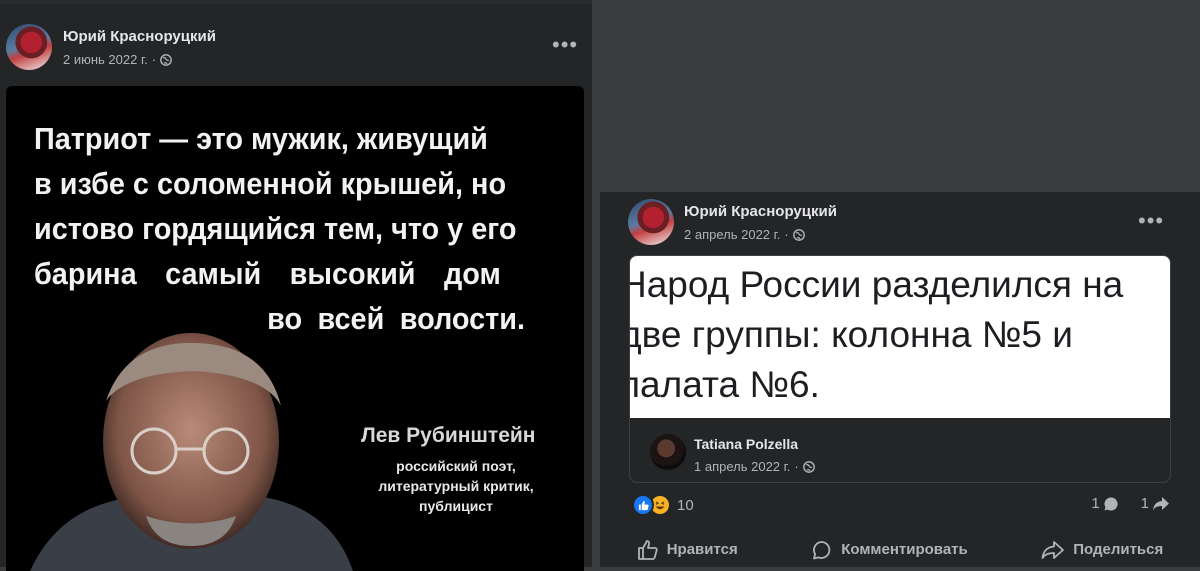 This screenshot has height=571, width=1200. What do you see at coordinates (191, 452) in the screenshot?
I see `portrait-illustration` at bounding box center [191, 452].